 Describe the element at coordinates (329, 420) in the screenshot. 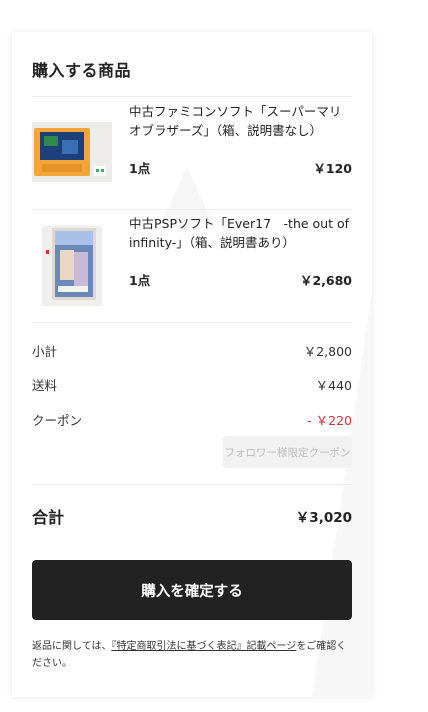

I see `coupon-discount-value: - ￥220` at that location.